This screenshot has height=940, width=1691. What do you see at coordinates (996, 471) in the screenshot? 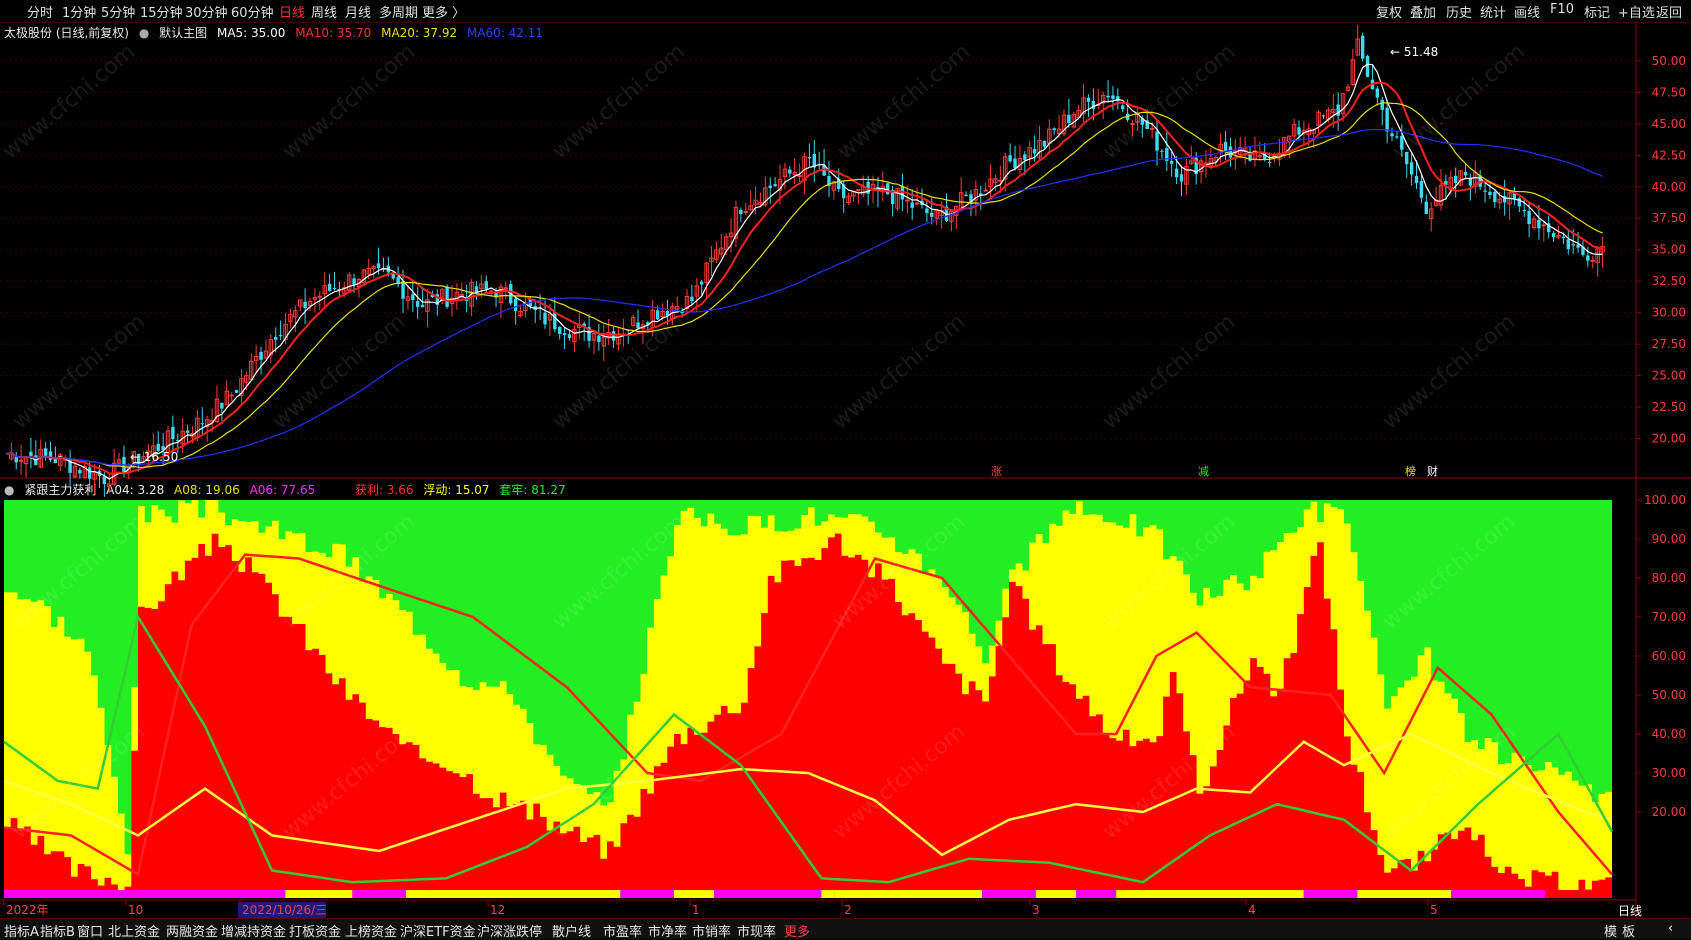
I see `event-marker: 涨` at bounding box center [996, 471].